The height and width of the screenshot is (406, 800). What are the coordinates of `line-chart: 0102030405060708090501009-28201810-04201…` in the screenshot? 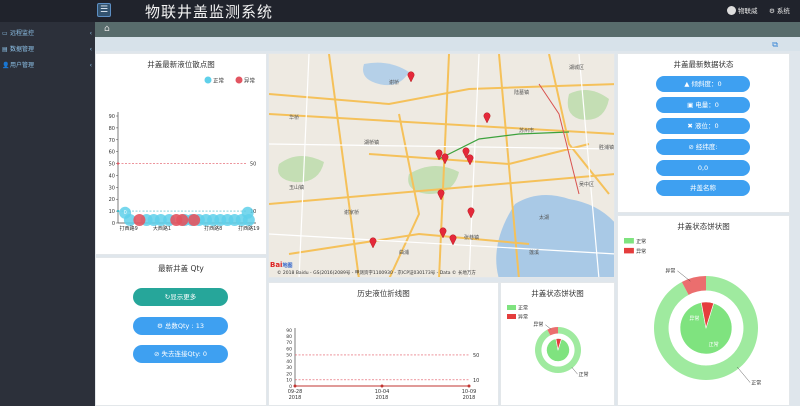 It's located at (382, 364).